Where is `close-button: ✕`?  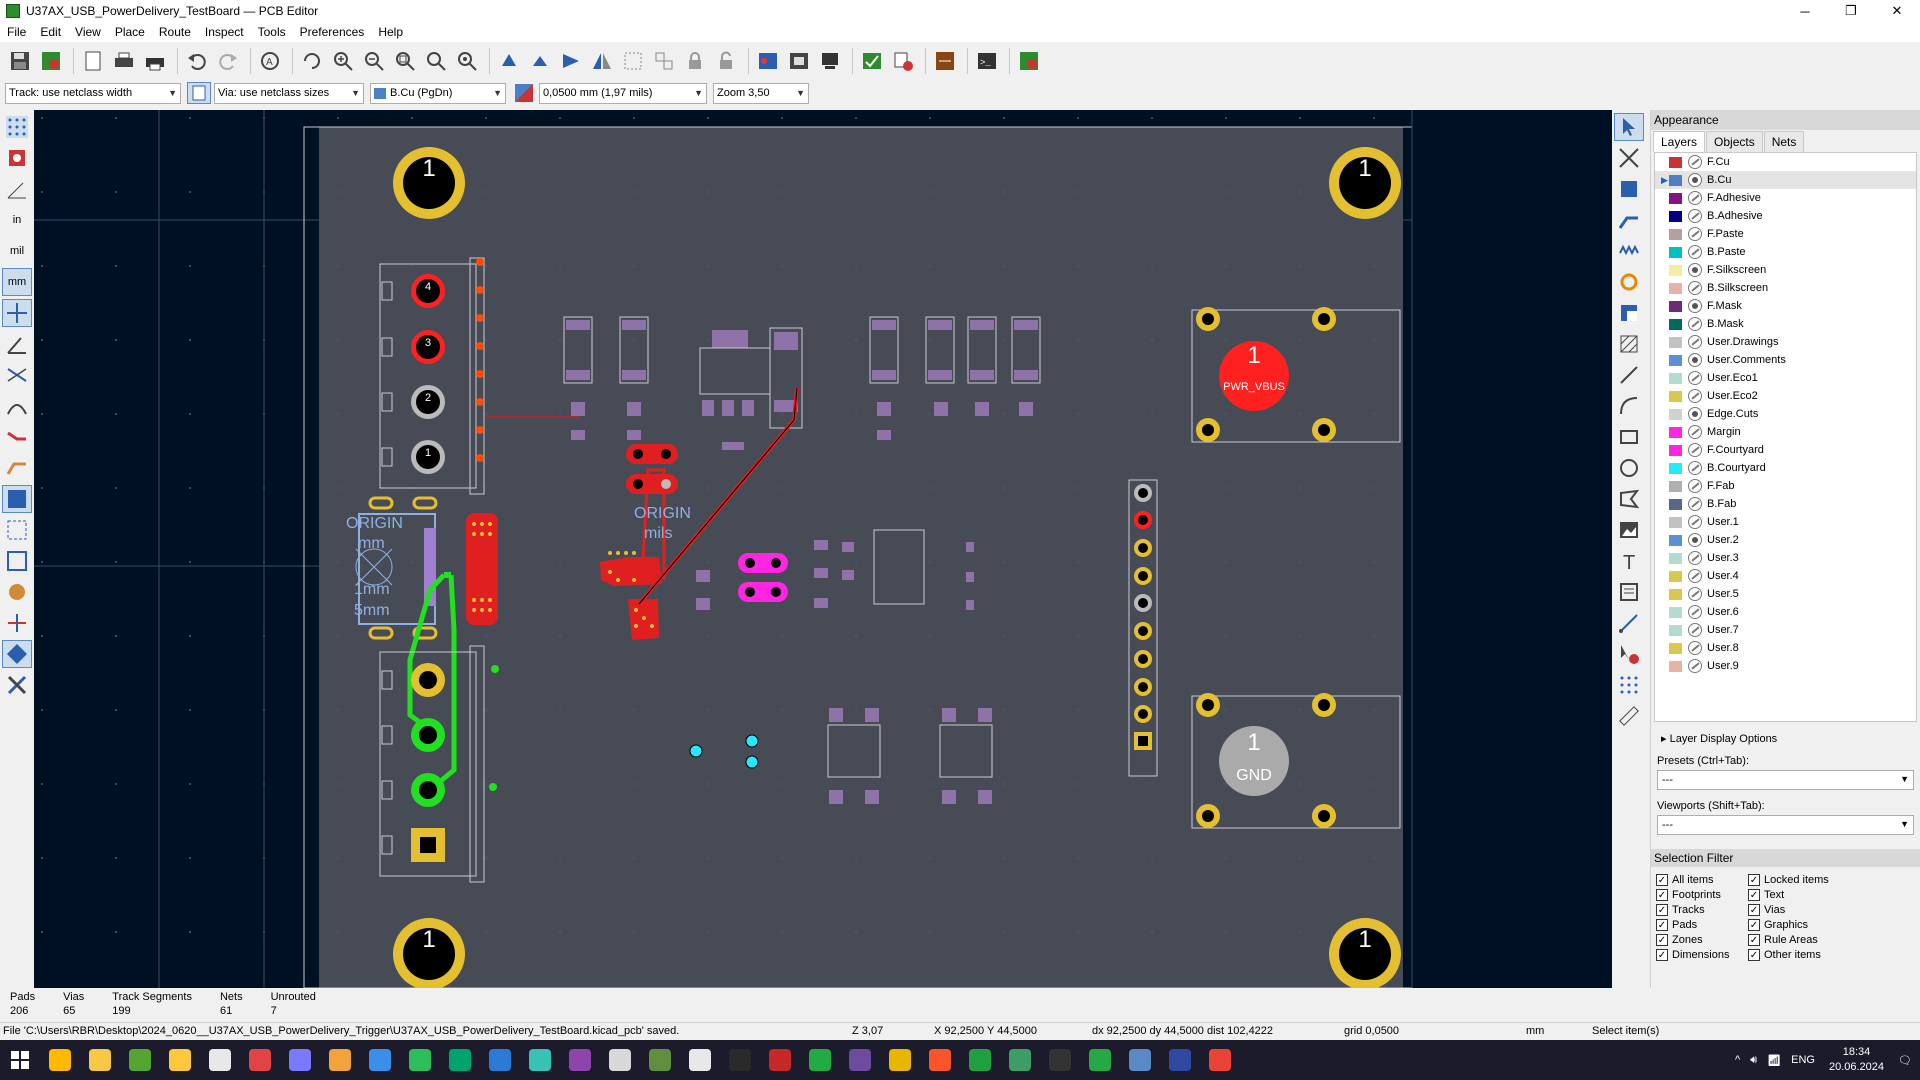 close-button: ✕ is located at coordinates (1897, 11).